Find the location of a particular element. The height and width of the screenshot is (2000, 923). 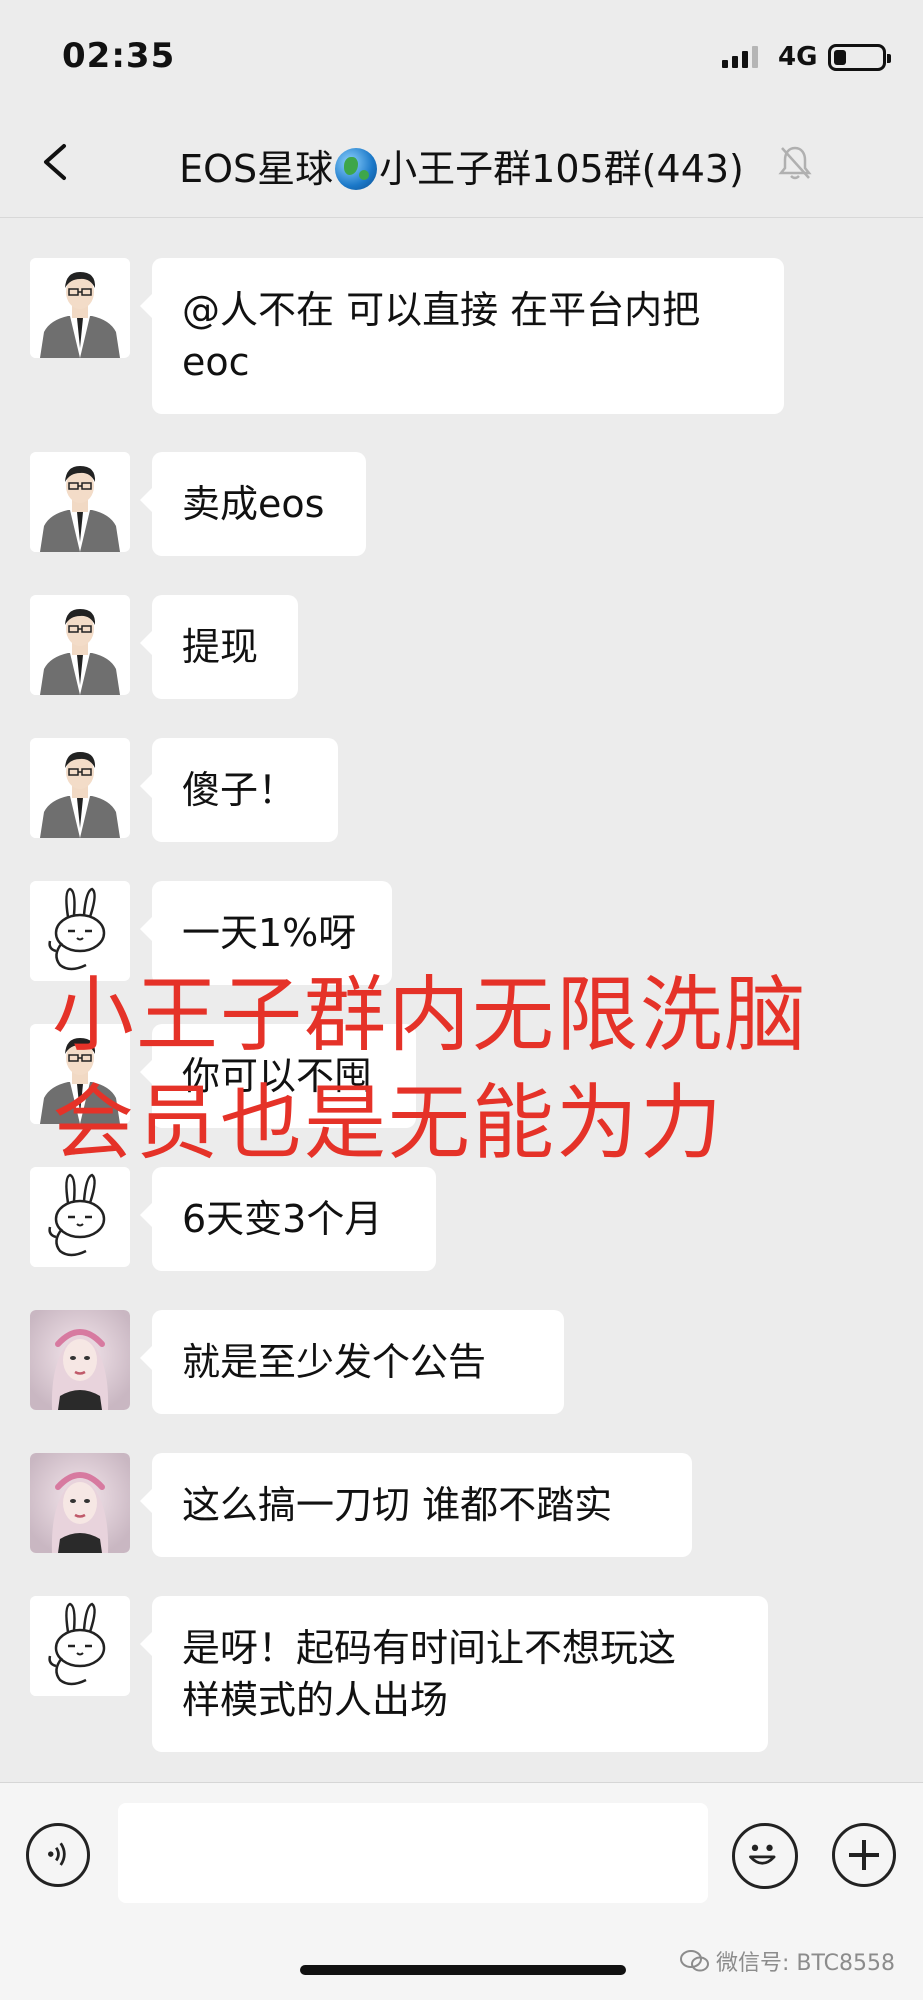

wechat-logo-icon is located at coordinates (694, 1961).